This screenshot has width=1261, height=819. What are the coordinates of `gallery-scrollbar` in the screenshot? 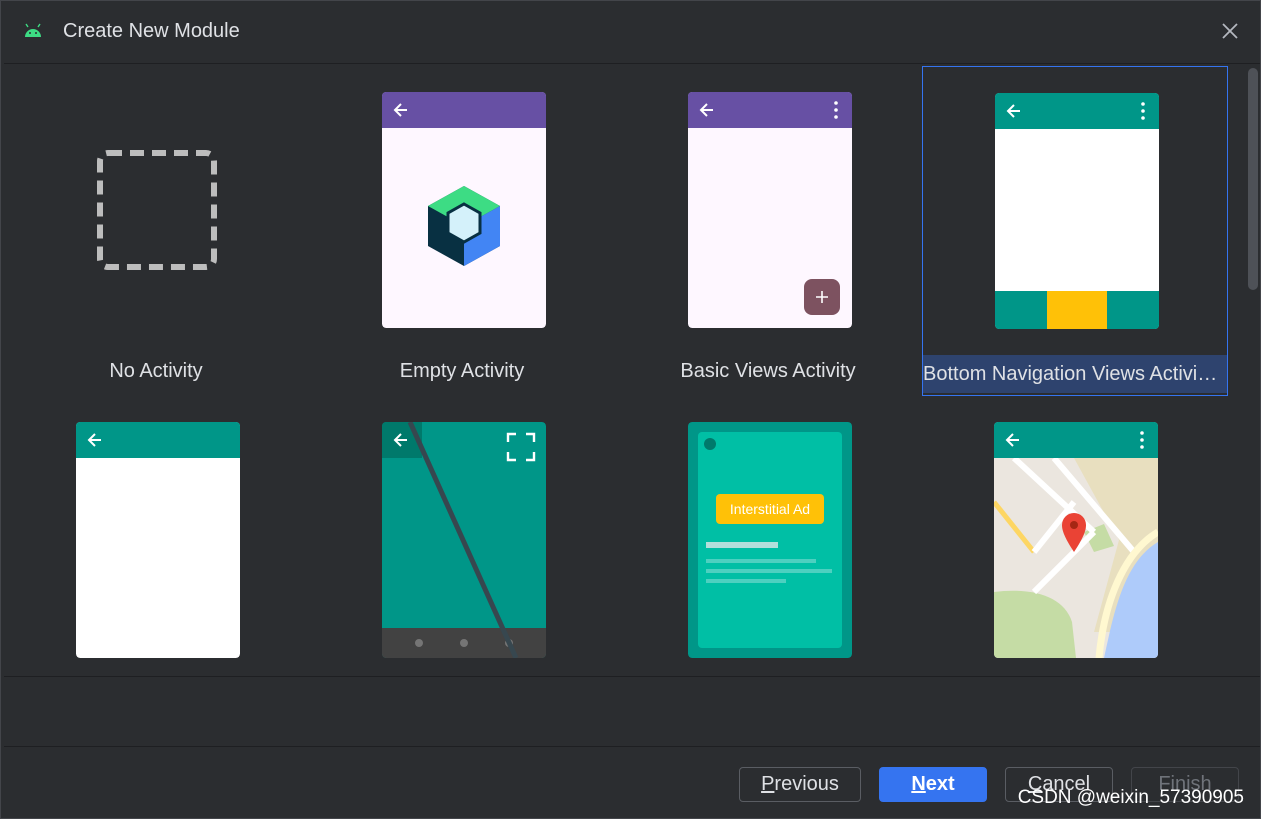 It's located at (1253, 179).